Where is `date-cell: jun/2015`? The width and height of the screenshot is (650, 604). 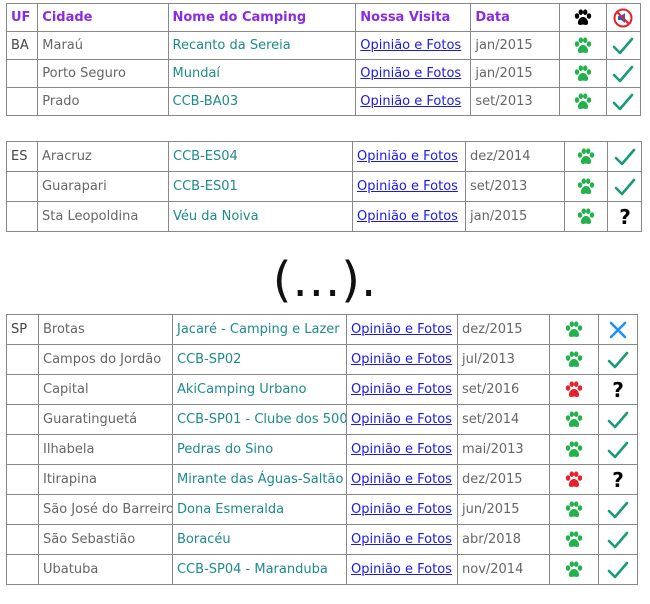 date-cell: jun/2015 is located at coordinates (503, 509).